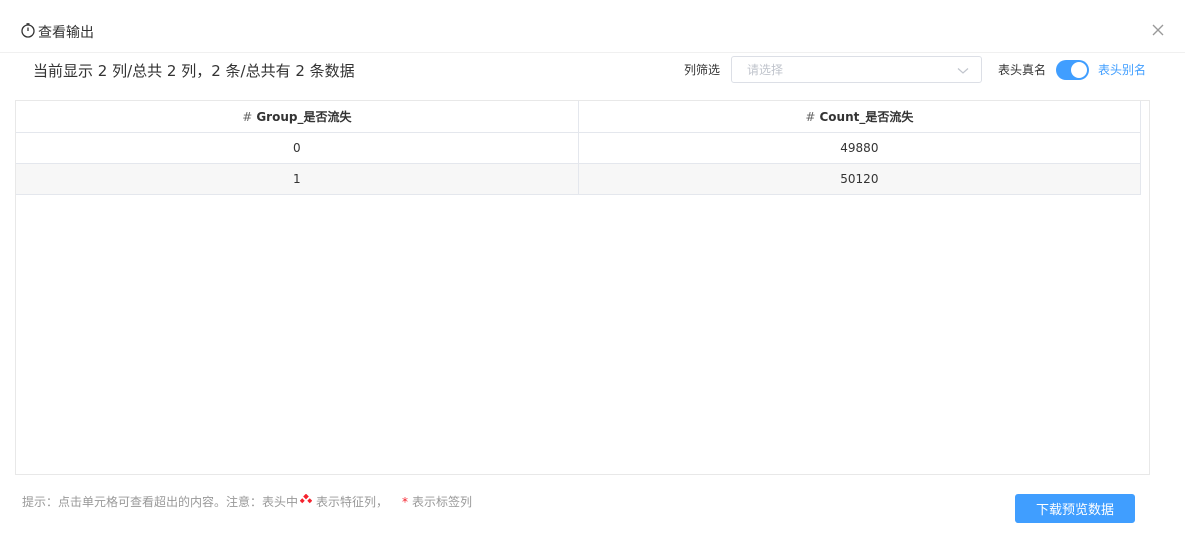 This screenshot has width=1195, height=556. Describe the element at coordinates (160, 502) in the screenshot. I see `hint-prefix: 提示：点击单元格可查看超出的内容。注意：表头中` at that location.